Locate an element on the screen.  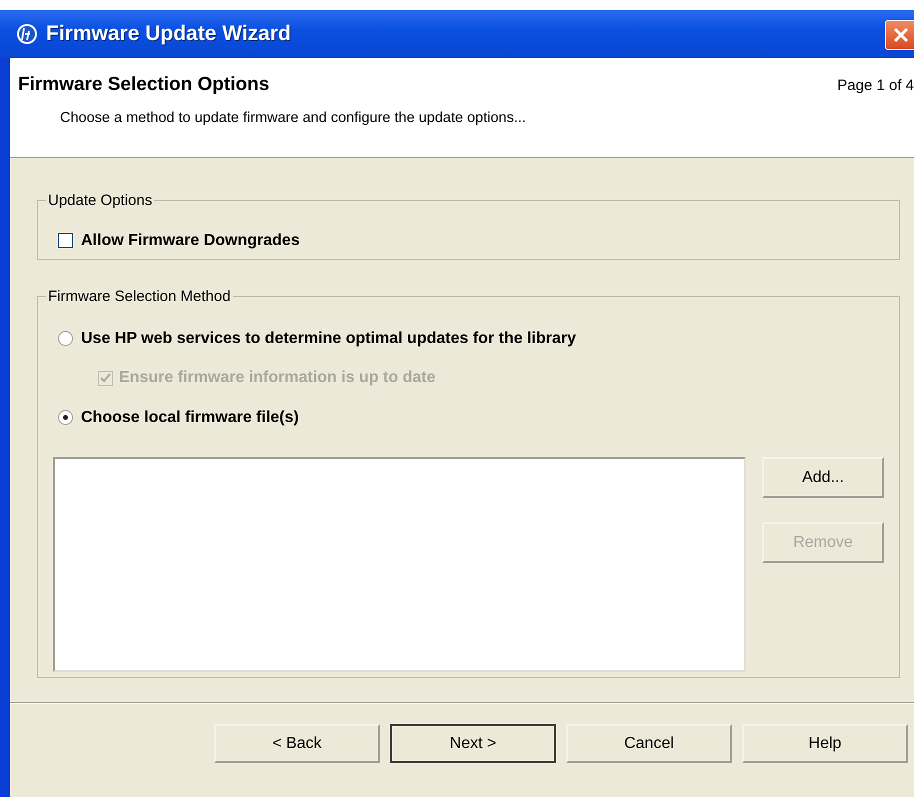
page-counter: Page 1 of 4 is located at coordinates (875, 85).